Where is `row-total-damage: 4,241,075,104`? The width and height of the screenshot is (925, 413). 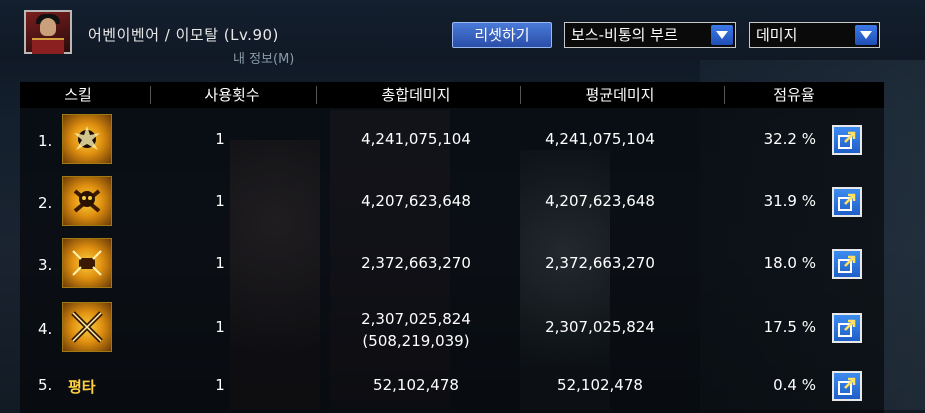 row-total-damage: 4,241,075,104 is located at coordinates (416, 139).